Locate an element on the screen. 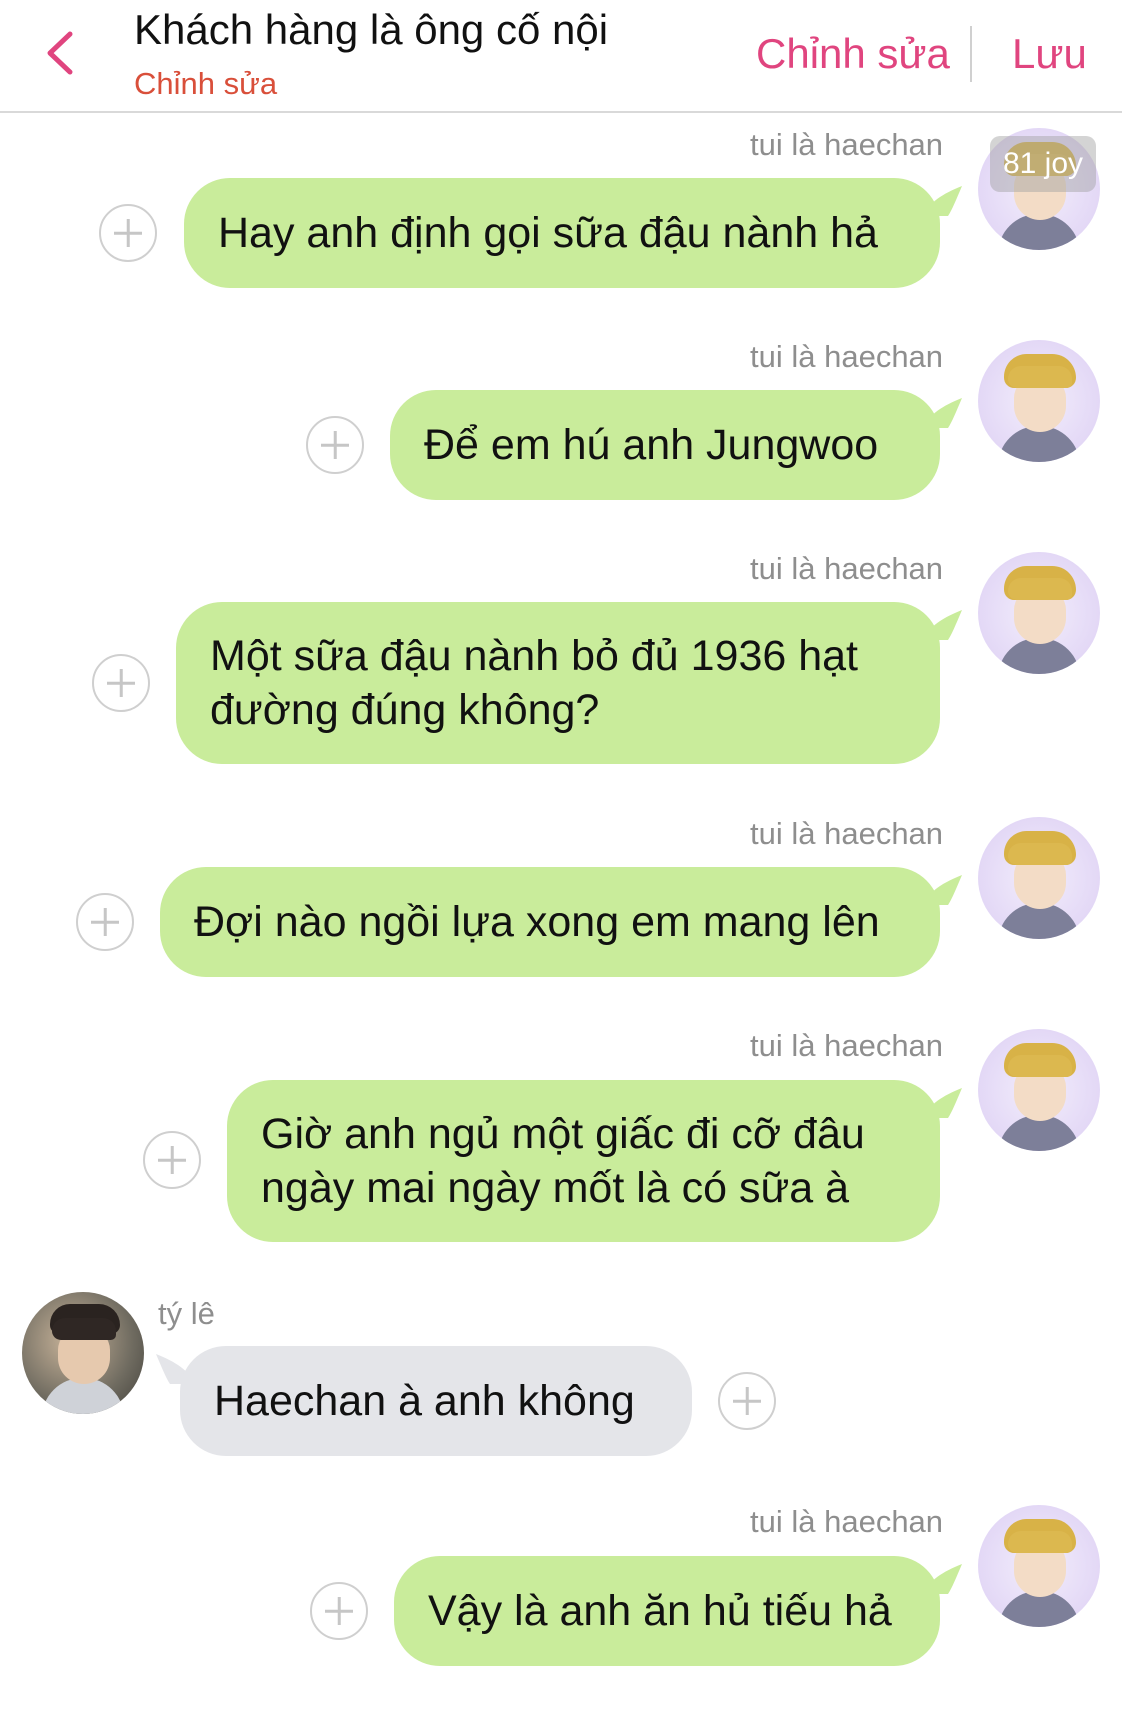 This screenshot has height=1710, width=1122. message-bubble: Haechan à anh không is located at coordinates (436, 1401).